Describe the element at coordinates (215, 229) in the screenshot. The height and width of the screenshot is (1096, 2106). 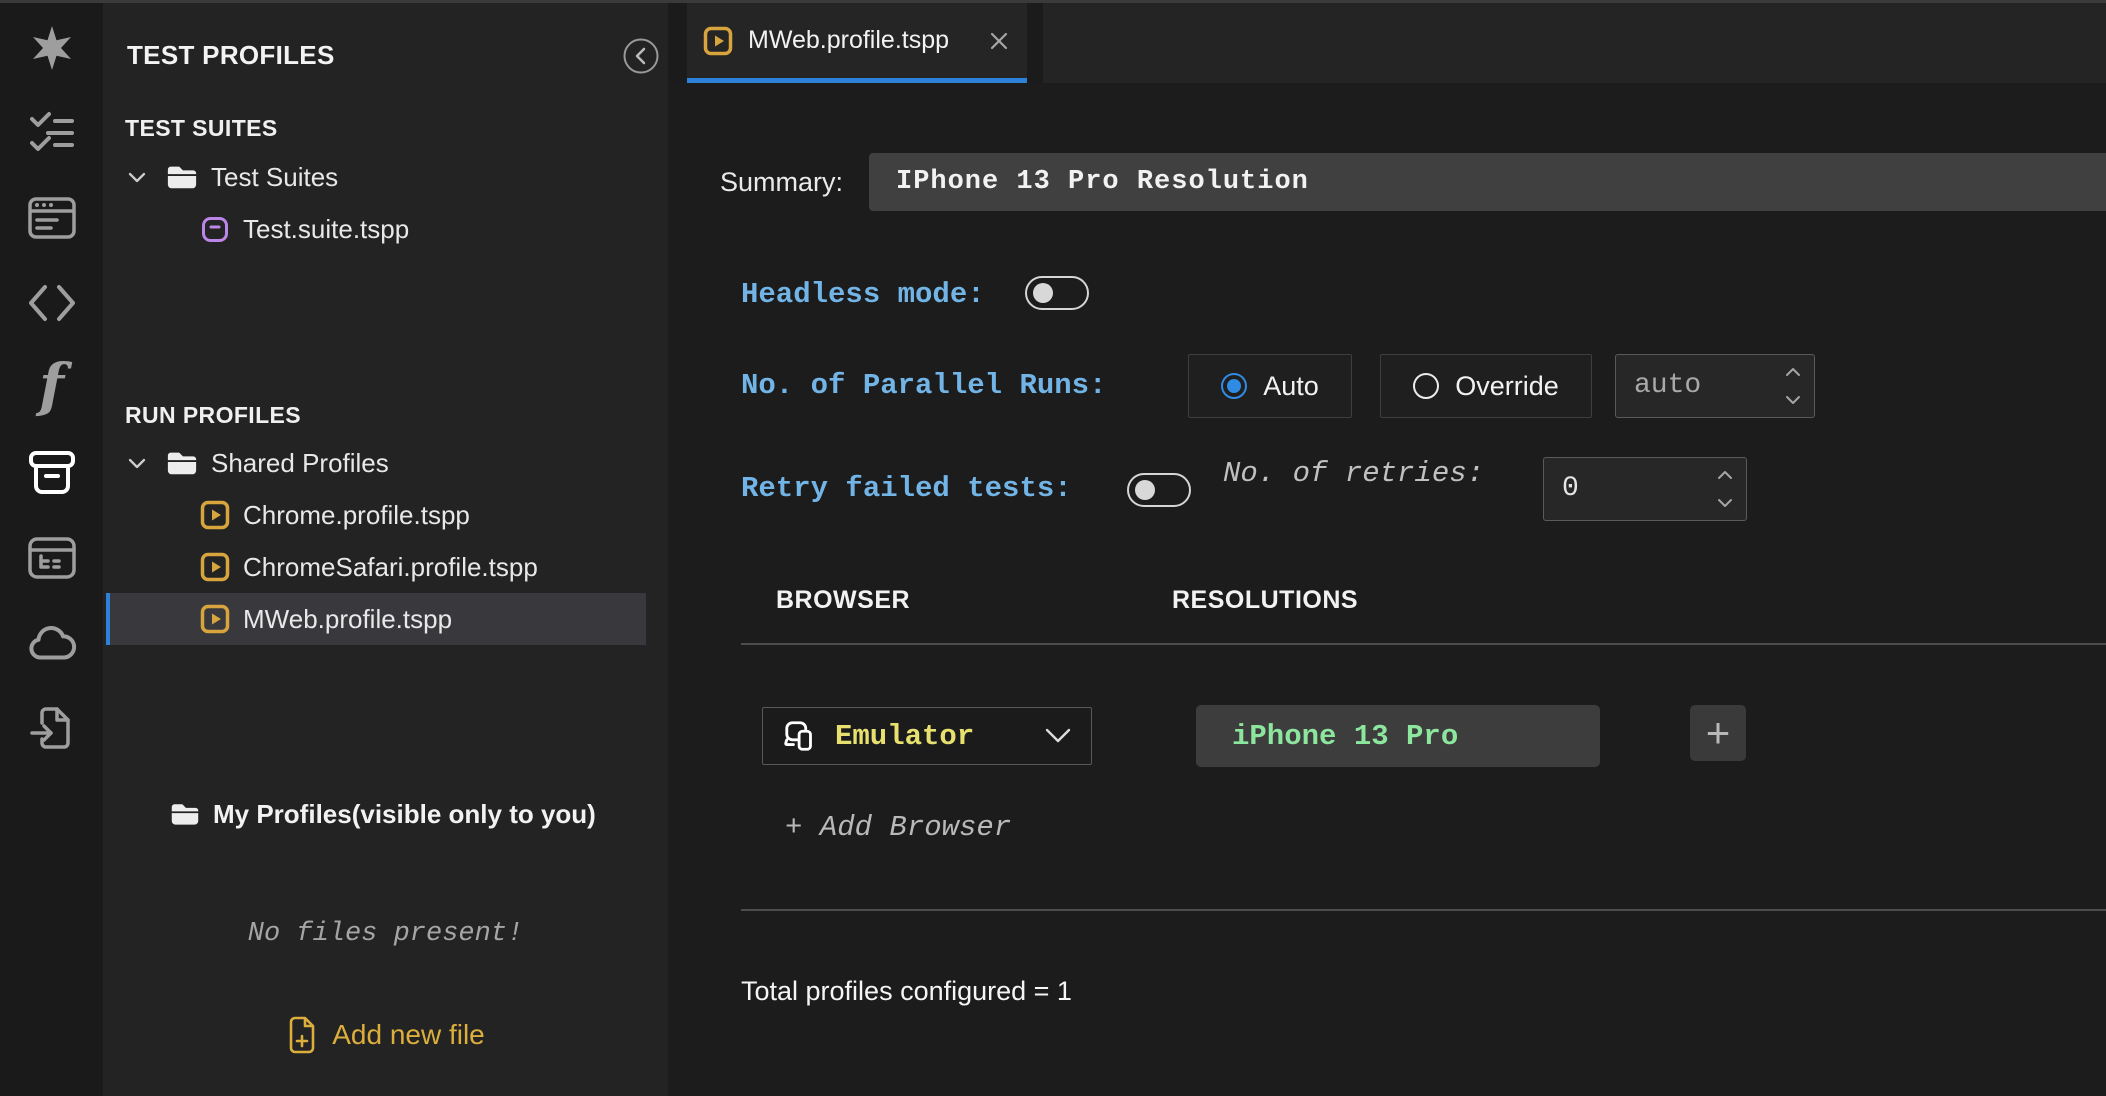
I see `suite-file-icon` at that location.